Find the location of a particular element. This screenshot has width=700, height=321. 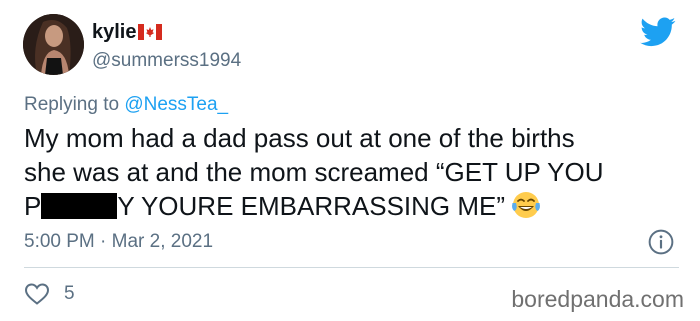

twitter-bird-icon is located at coordinates (658, 32).